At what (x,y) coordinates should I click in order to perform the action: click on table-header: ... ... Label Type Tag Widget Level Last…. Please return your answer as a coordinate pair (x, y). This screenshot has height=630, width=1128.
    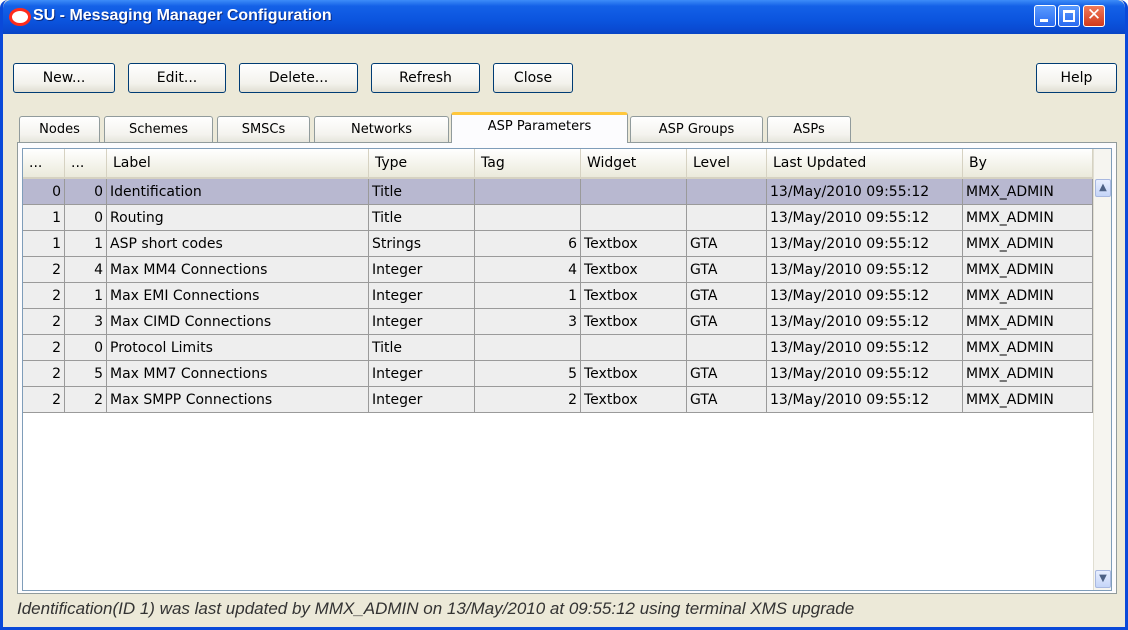
    Looking at the image, I should click on (558, 164).